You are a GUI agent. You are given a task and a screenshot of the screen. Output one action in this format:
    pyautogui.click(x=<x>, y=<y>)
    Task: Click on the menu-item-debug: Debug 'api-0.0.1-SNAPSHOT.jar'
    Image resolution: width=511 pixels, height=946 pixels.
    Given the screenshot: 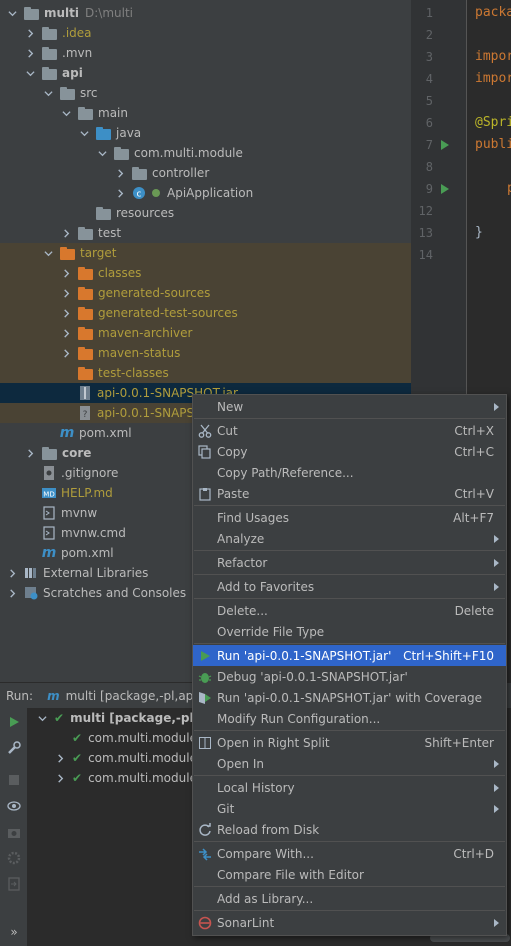 What is the action you would take?
    pyautogui.click(x=349, y=676)
    